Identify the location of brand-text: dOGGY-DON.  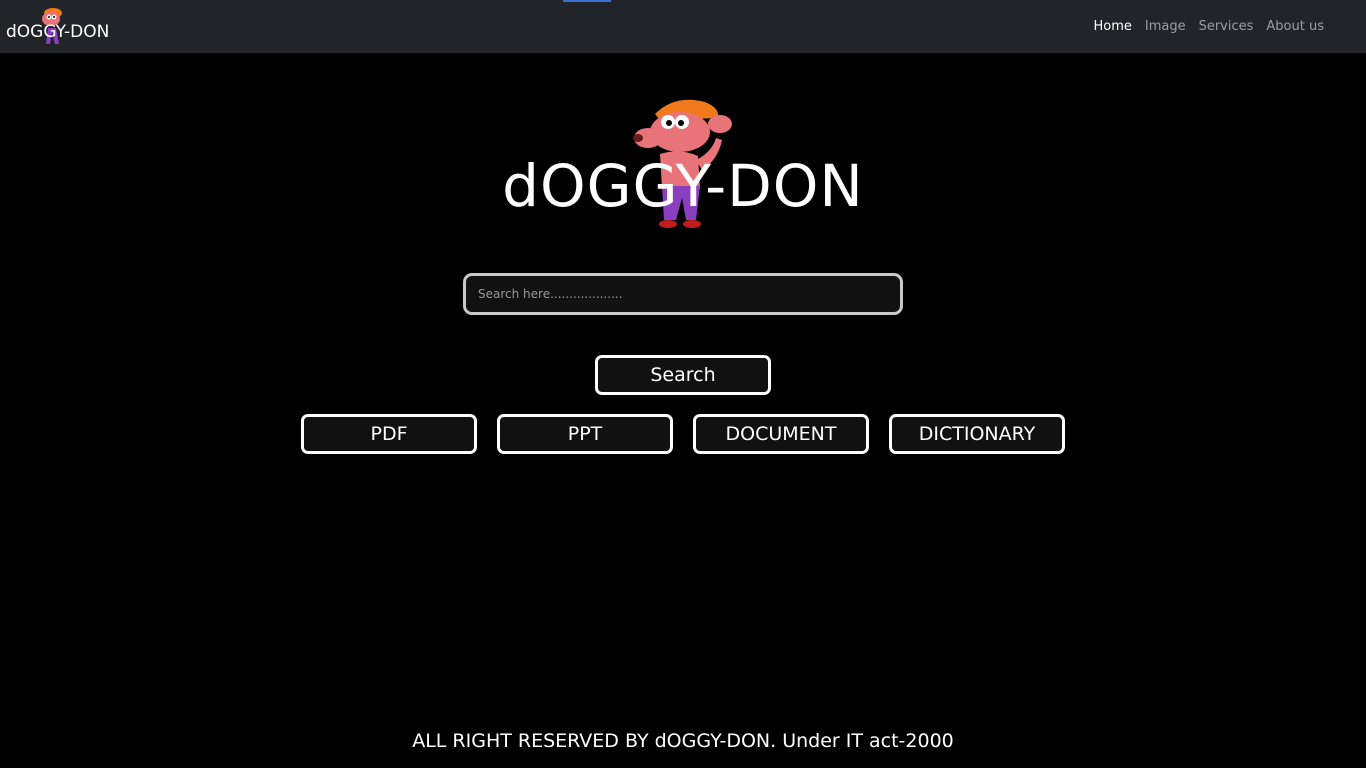
(58, 32).